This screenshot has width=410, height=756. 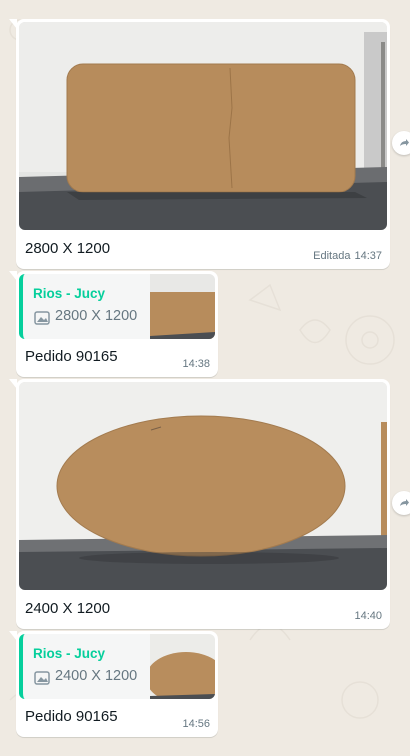 I want to click on image-caption: 2400 X 1200, so click(x=68, y=608).